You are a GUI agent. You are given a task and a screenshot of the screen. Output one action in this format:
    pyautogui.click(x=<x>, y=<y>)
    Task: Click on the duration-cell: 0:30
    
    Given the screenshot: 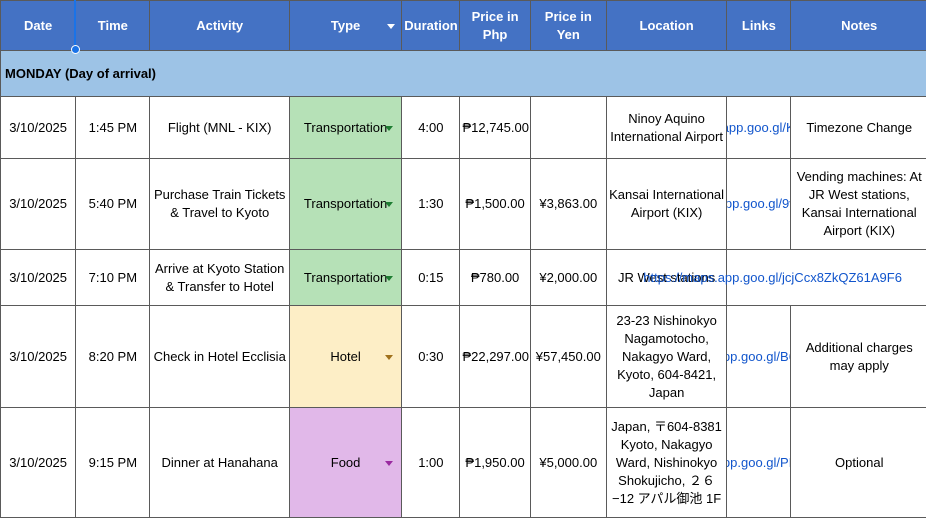 What is the action you would take?
    pyautogui.click(x=431, y=356)
    